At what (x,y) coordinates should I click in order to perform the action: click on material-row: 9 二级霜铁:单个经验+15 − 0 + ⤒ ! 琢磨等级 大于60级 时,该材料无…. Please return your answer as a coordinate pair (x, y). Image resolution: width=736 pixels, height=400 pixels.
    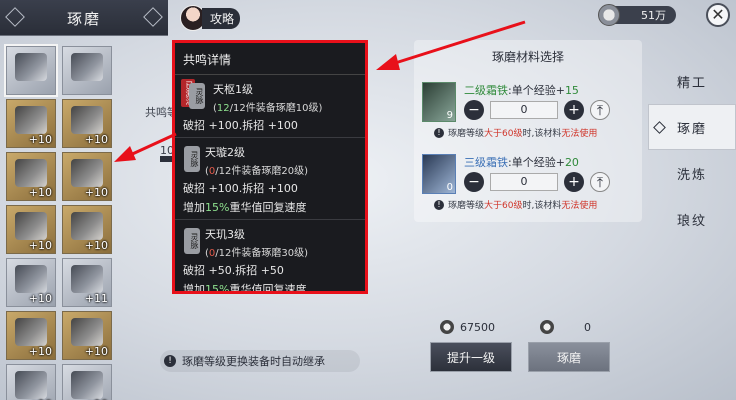
    Looking at the image, I should click on (530, 112).